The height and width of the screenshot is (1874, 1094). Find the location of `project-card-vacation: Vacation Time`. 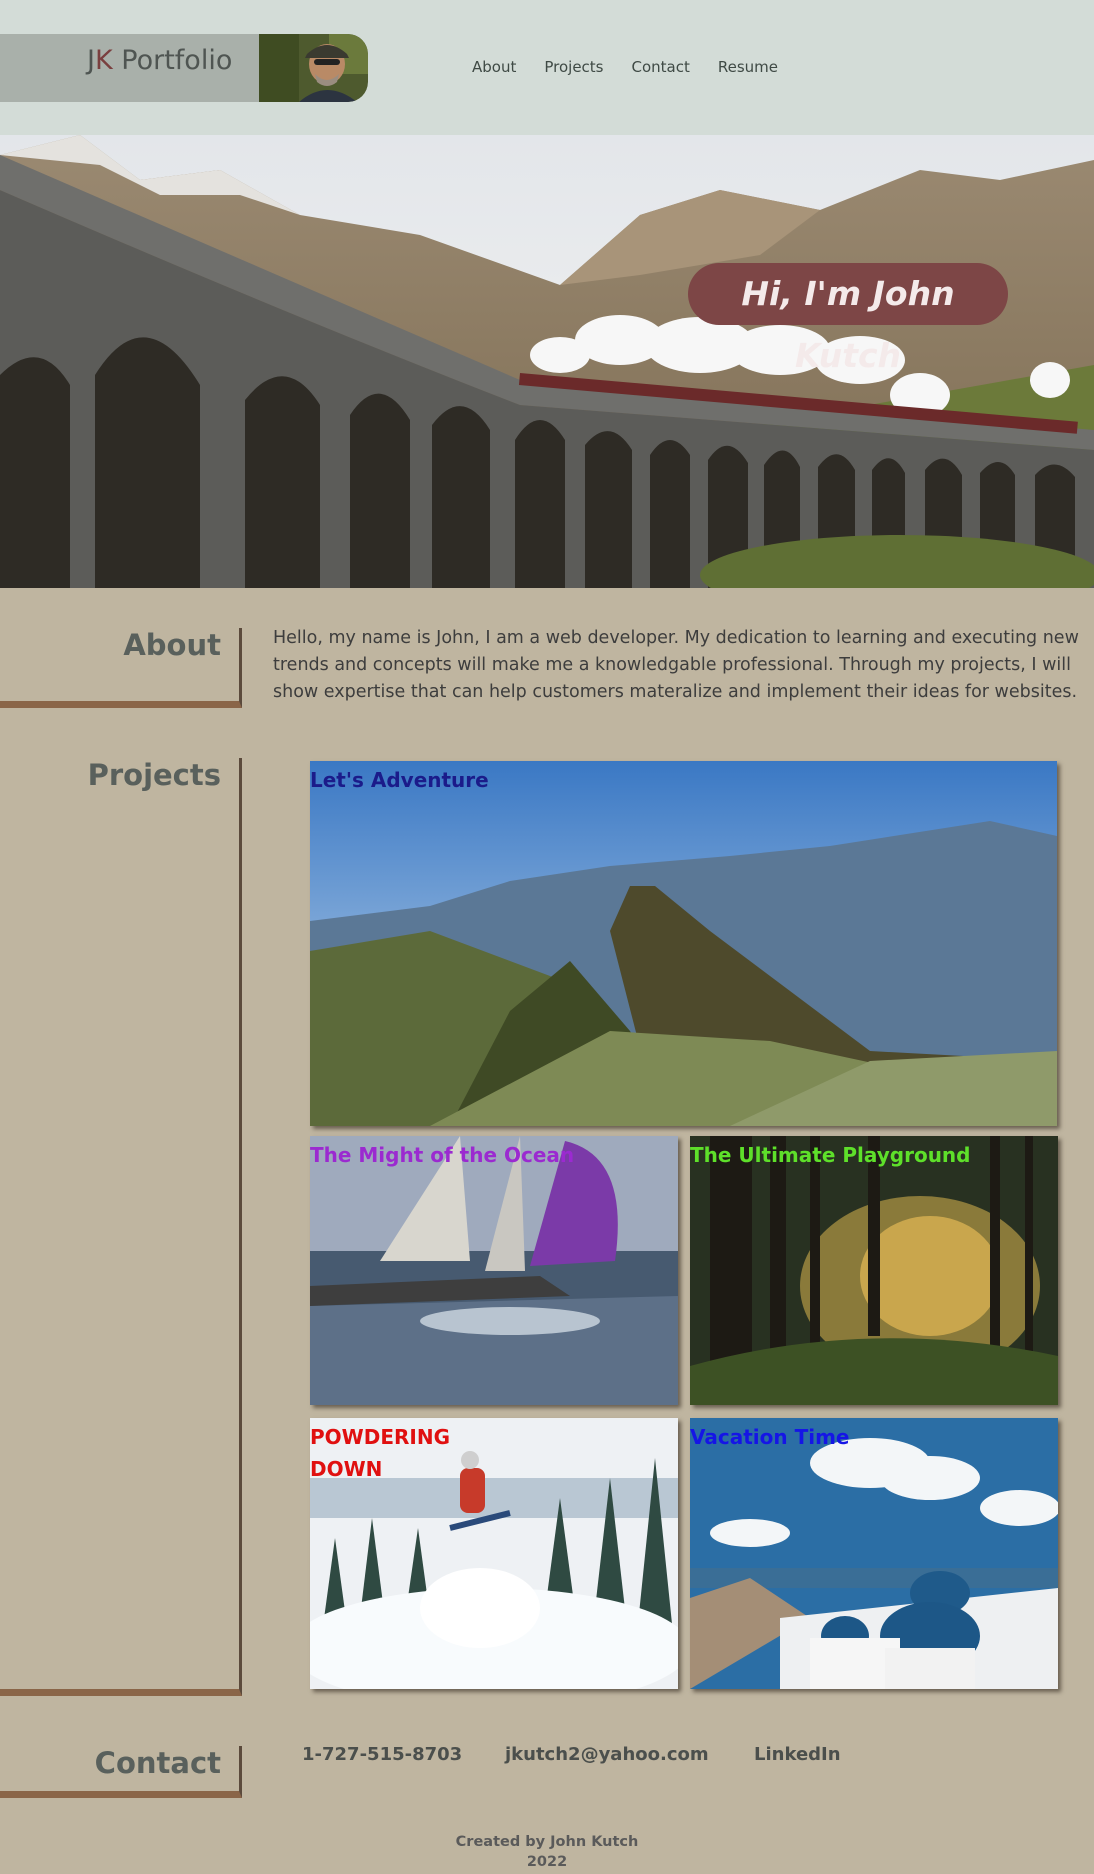

project-card-vacation: Vacation Time is located at coordinates (874, 1553).